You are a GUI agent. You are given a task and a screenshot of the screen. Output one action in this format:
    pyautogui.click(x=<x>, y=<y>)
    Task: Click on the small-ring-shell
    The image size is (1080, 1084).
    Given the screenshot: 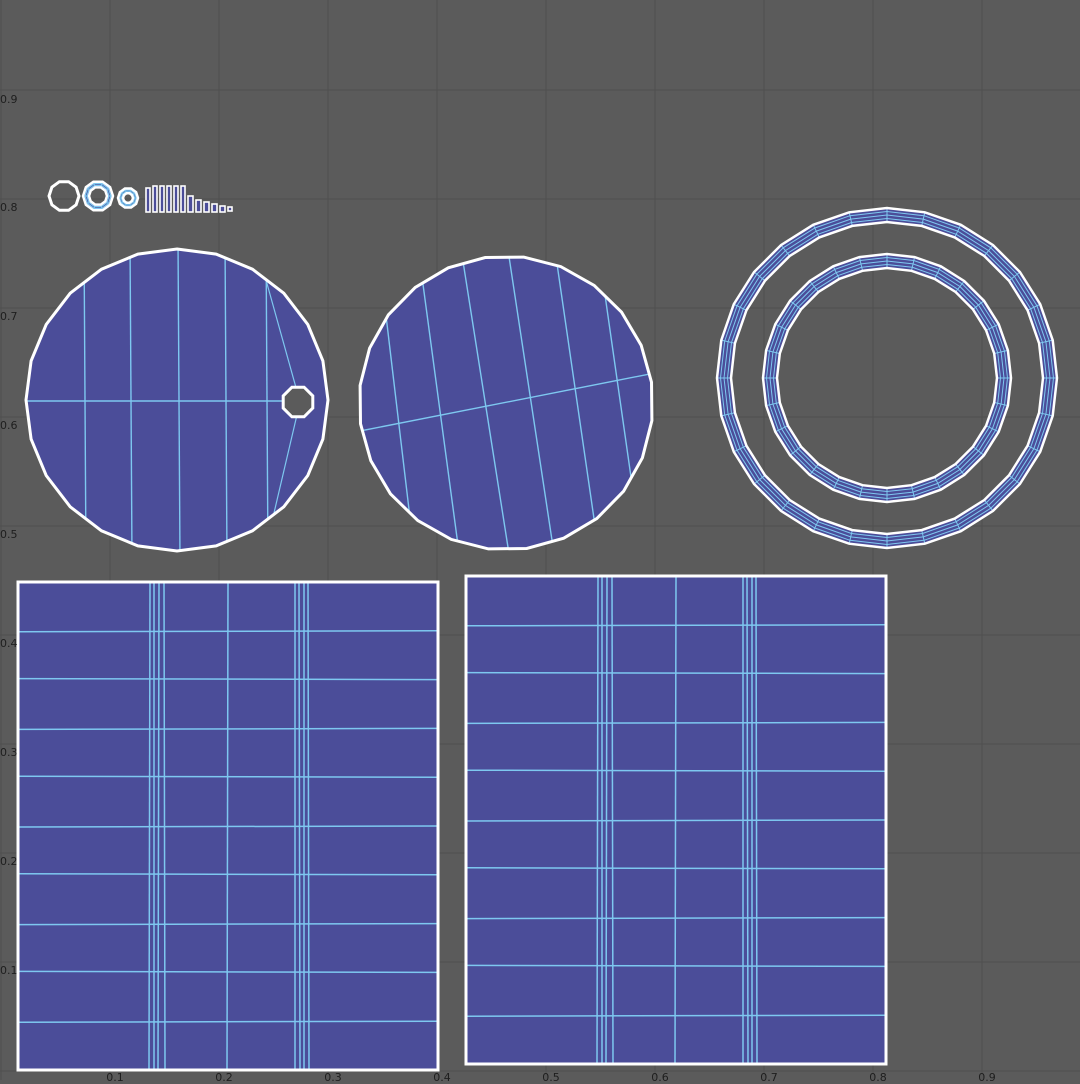 What is the action you would take?
    pyautogui.click(x=98, y=196)
    